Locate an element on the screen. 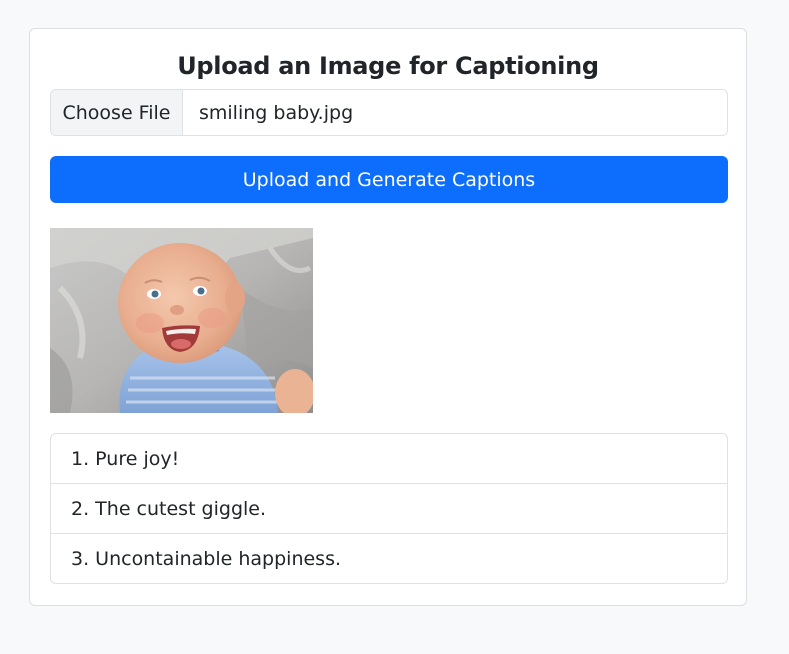  uploaded-image-preview is located at coordinates (181, 320).